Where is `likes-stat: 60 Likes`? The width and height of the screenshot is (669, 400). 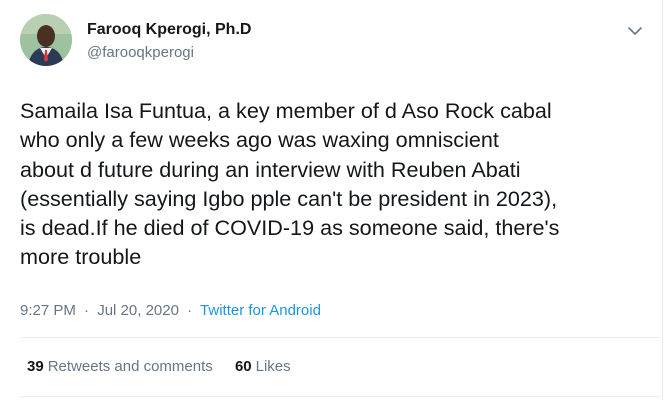
likes-stat: 60 Likes is located at coordinates (263, 366).